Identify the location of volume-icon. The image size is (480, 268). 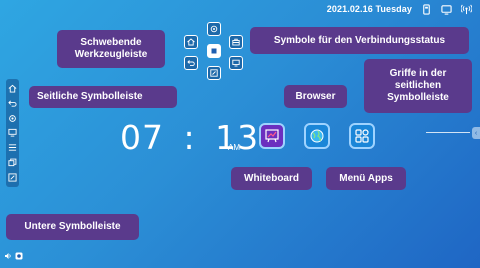
(8, 256).